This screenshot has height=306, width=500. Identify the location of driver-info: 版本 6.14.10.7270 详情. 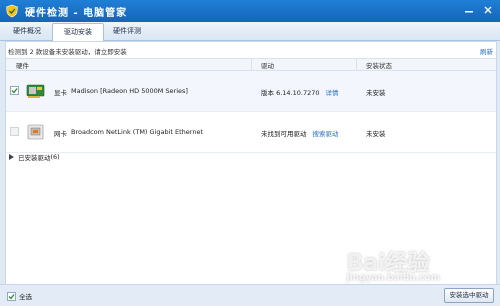
(299, 92).